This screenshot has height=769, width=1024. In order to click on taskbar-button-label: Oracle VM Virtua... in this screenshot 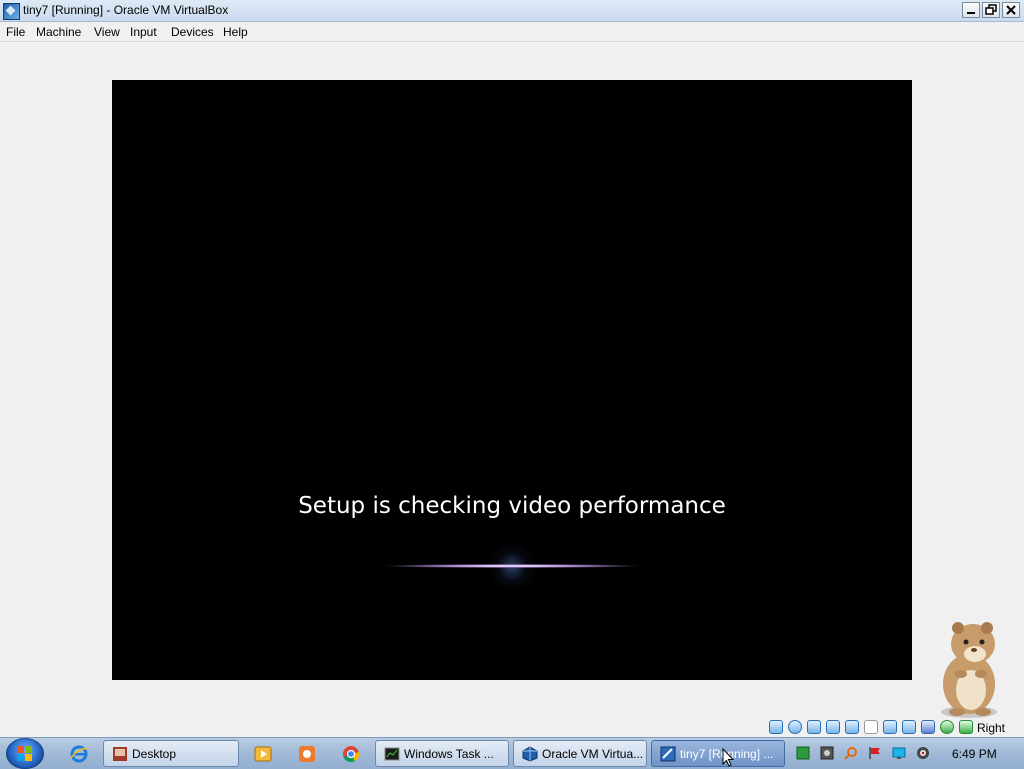, I will do `click(593, 754)`.